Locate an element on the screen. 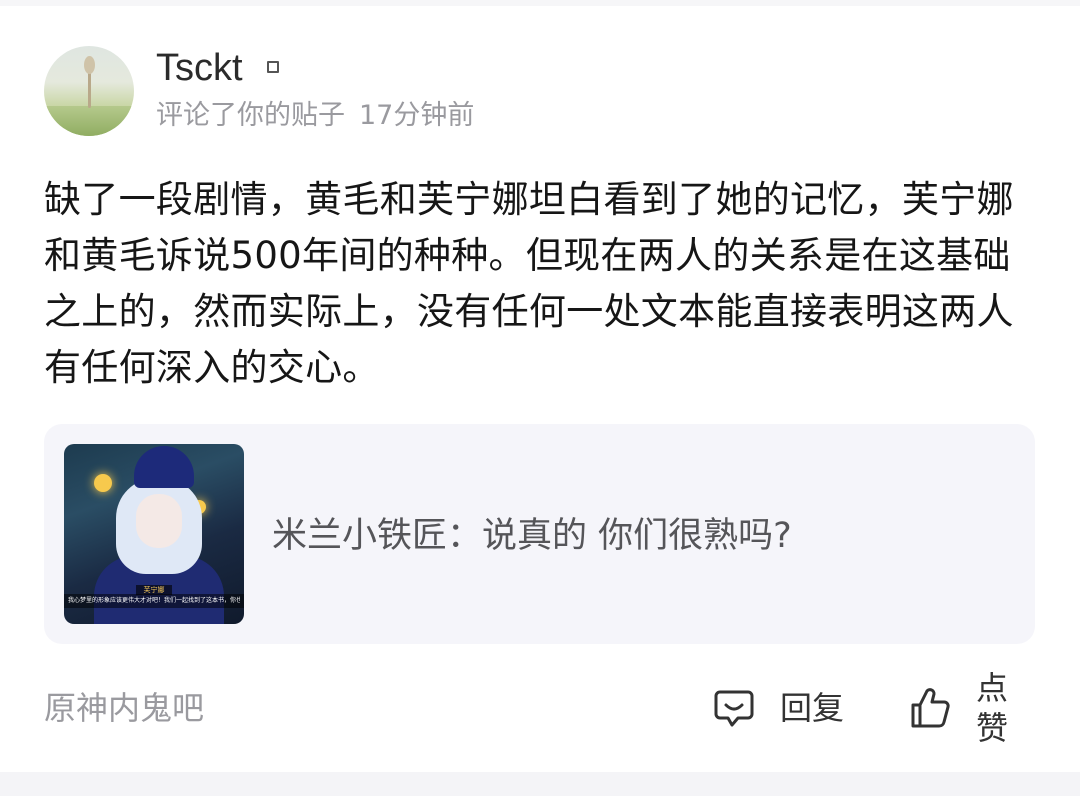 This screenshot has width=1080, height=796. avatar is located at coordinates (89, 91).